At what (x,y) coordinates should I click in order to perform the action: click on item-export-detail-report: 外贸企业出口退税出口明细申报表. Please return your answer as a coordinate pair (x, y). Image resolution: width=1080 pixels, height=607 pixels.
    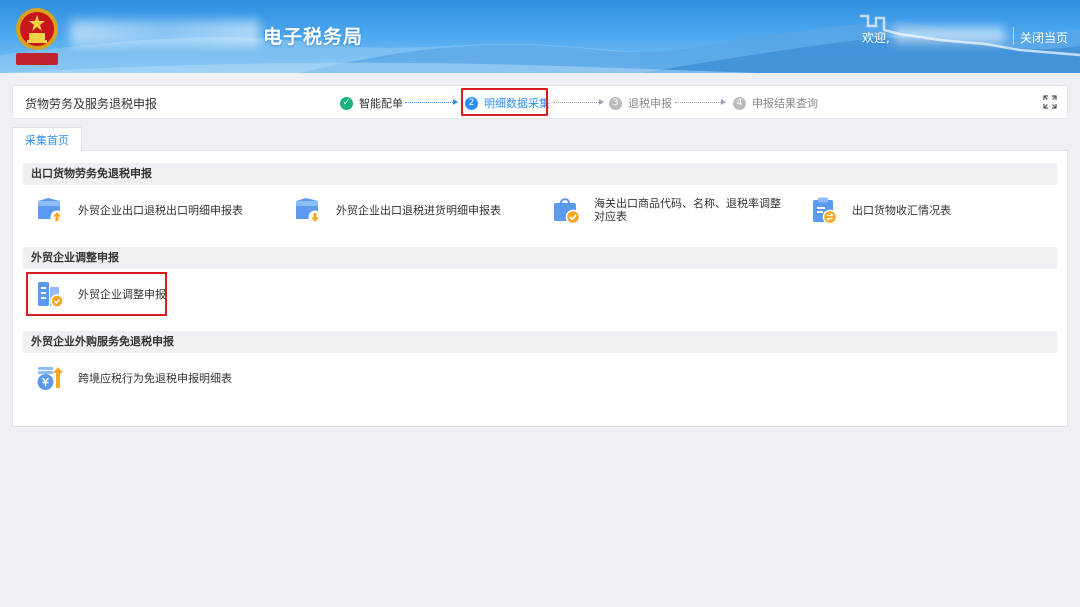
    Looking at the image, I should click on (139, 210).